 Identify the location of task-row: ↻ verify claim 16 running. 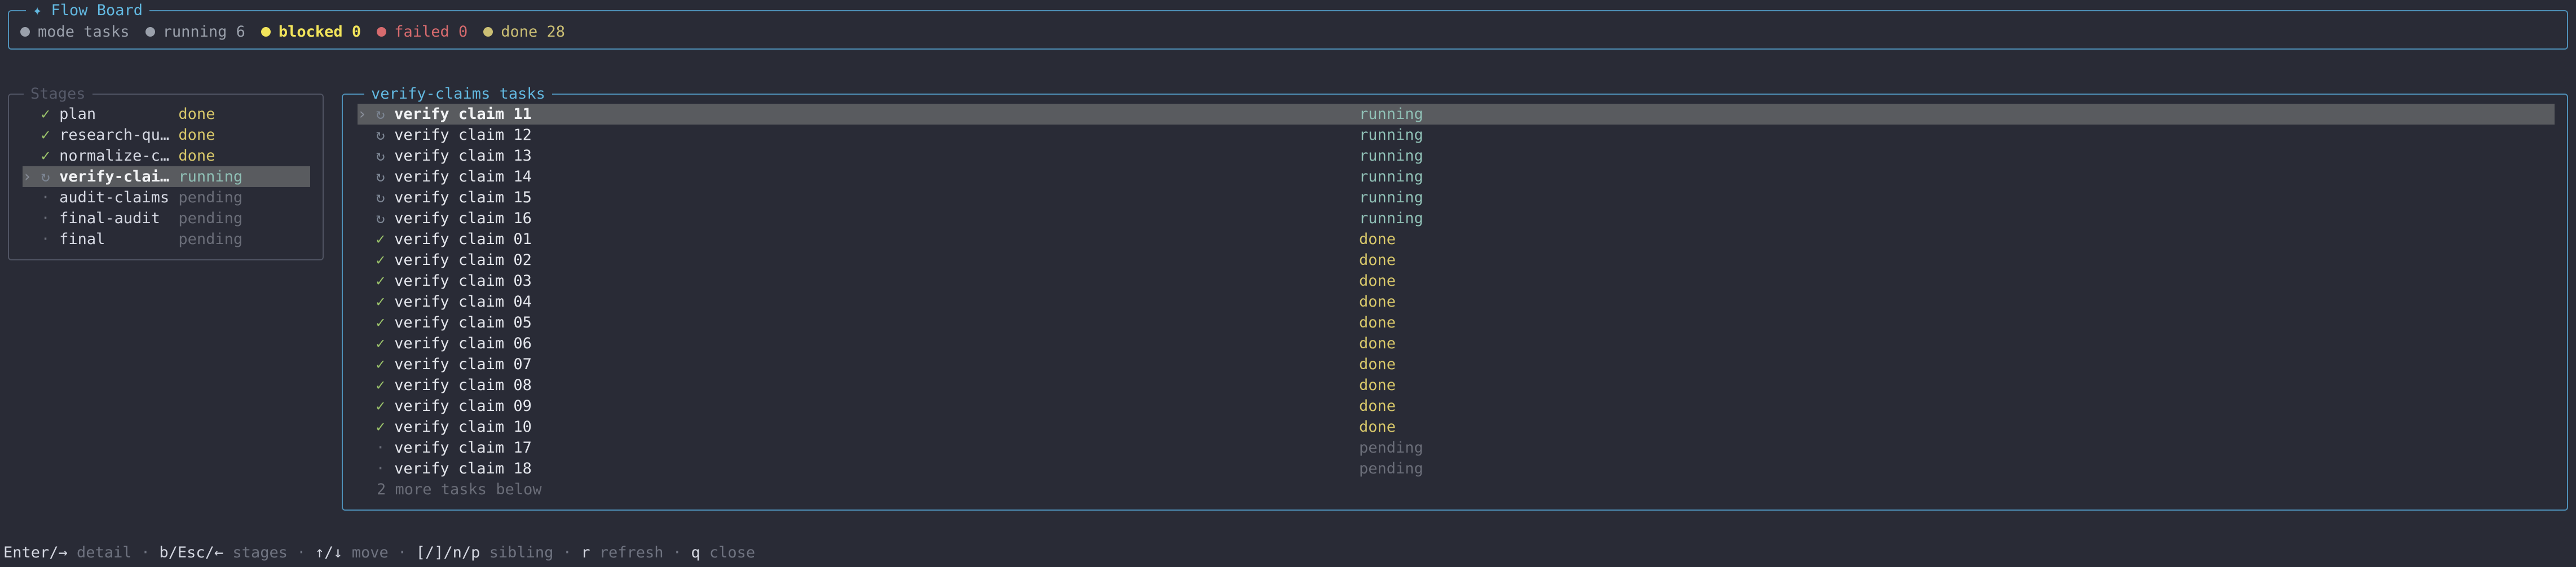
(1456, 218).